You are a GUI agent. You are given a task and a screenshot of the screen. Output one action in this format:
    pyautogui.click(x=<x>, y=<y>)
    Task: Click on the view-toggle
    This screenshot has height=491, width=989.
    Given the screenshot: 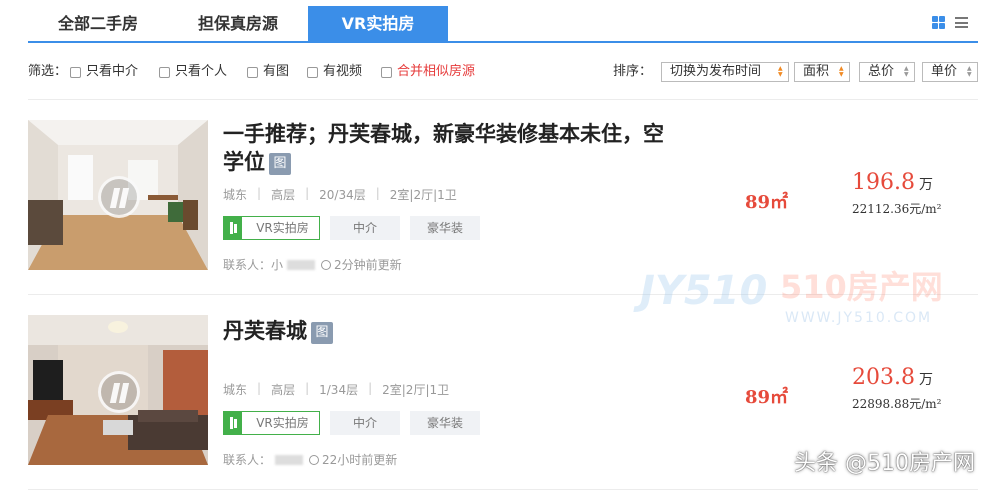 What is the action you would take?
    pyautogui.click(x=950, y=22)
    